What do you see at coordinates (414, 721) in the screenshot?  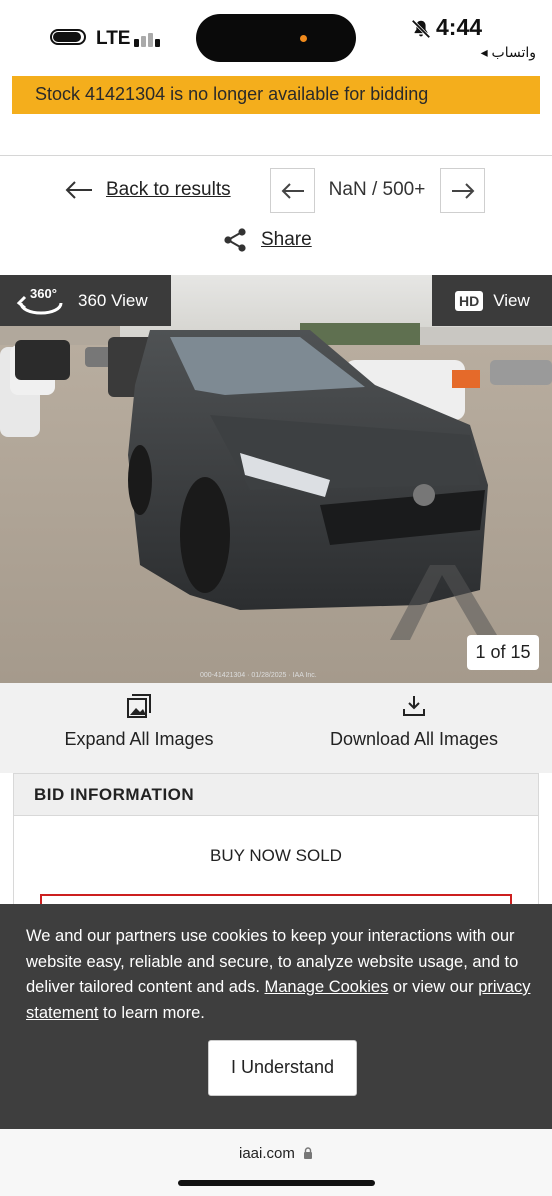 I see `download-all-images-button: Download All Images` at bounding box center [414, 721].